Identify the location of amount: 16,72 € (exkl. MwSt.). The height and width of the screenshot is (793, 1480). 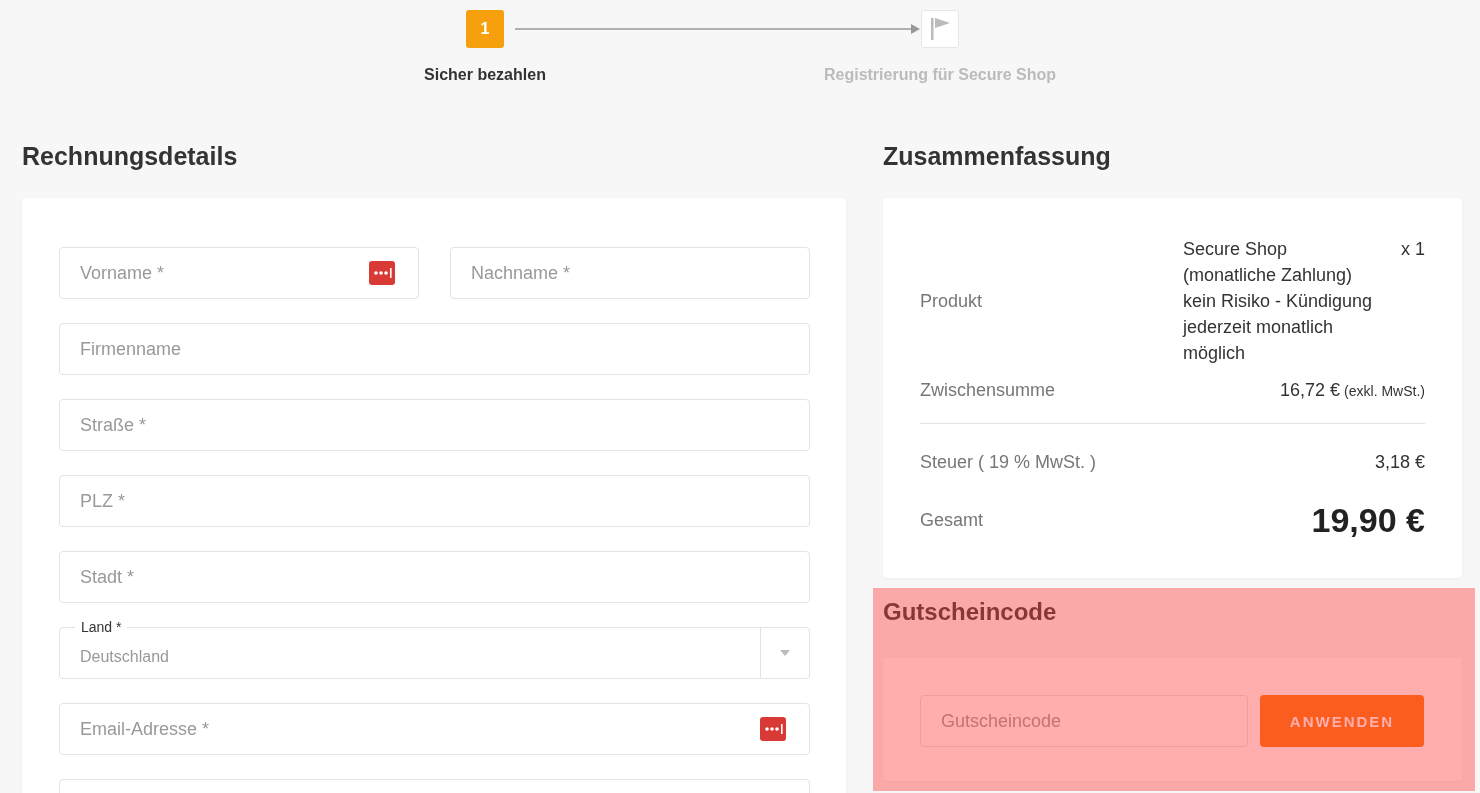
(1352, 390).